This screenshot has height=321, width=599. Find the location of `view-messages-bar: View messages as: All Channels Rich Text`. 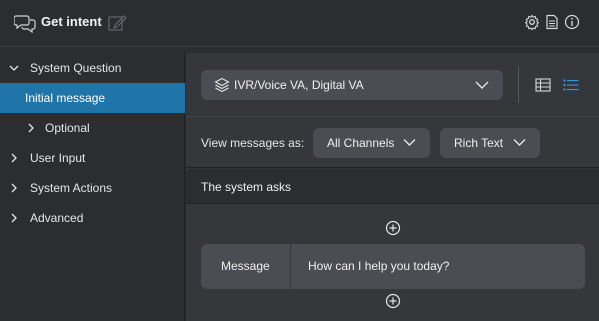

view-messages-bar: View messages as: All Channels Rich Text is located at coordinates (392, 142).